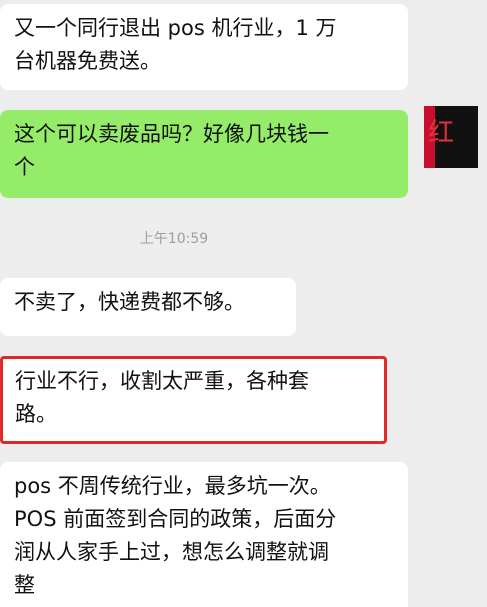 Image resolution: width=487 pixels, height=607 pixels. Describe the element at coordinates (36, 414) in the screenshot. I see `message-text-line: 路。` at that location.